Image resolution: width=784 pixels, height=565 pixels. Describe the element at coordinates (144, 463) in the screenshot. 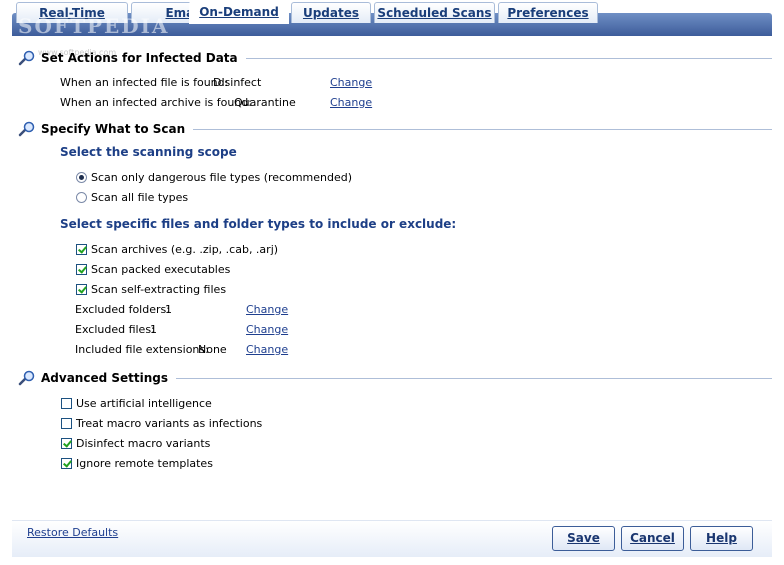

I see `checkbox-label: Ignore remote templates` at that location.